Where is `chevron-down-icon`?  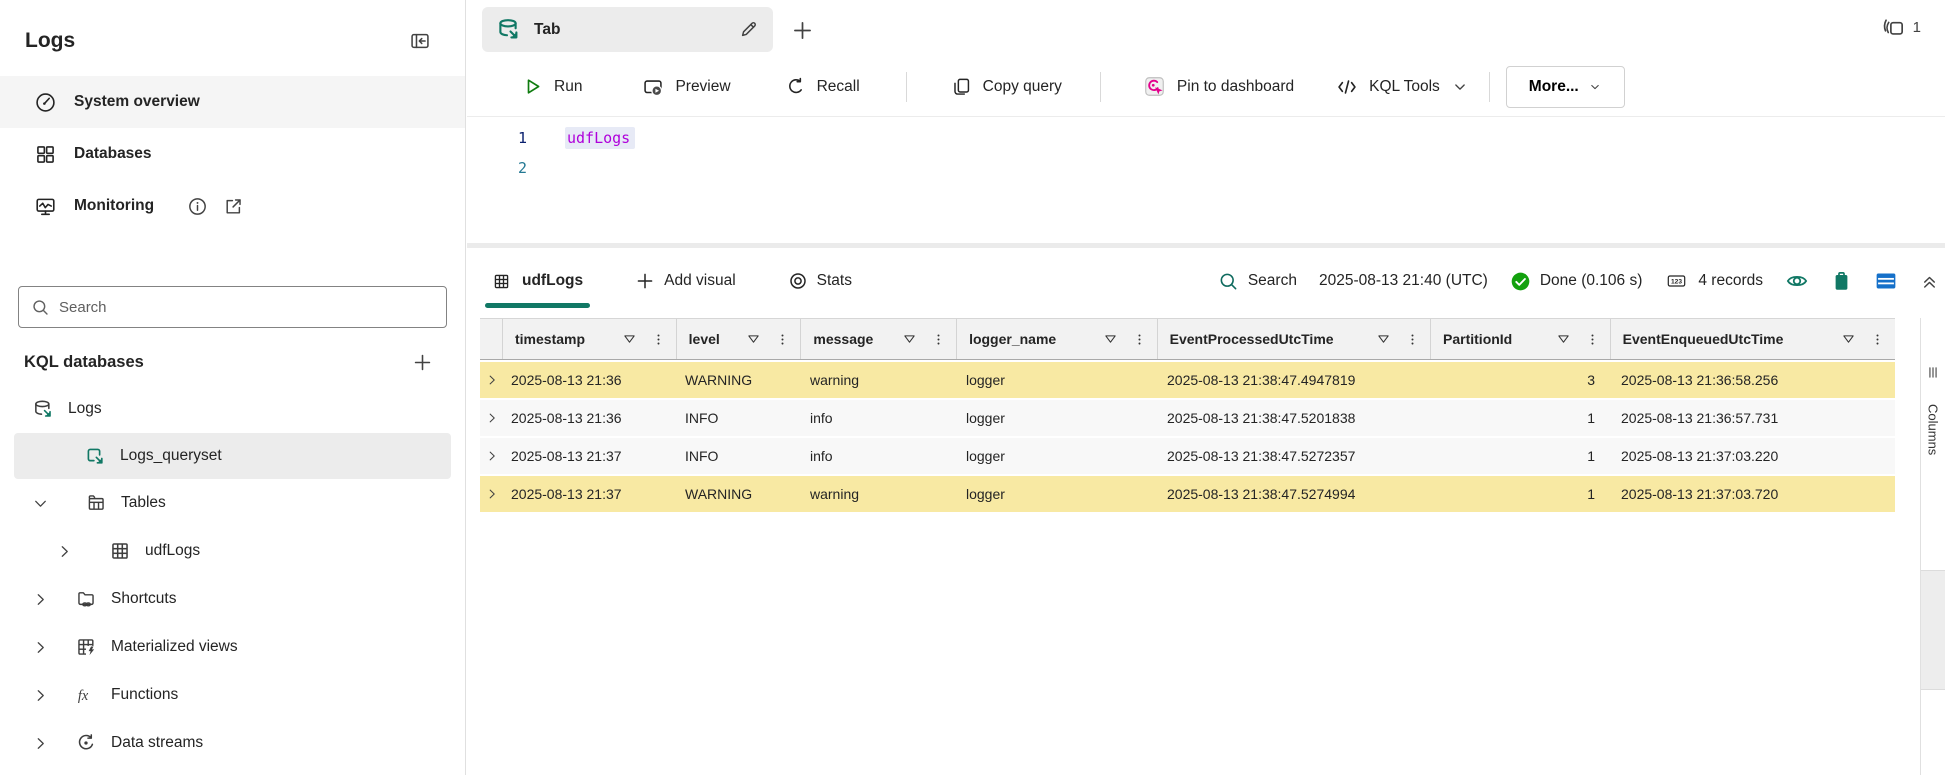
chevron-down-icon is located at coordinates (40, 503).